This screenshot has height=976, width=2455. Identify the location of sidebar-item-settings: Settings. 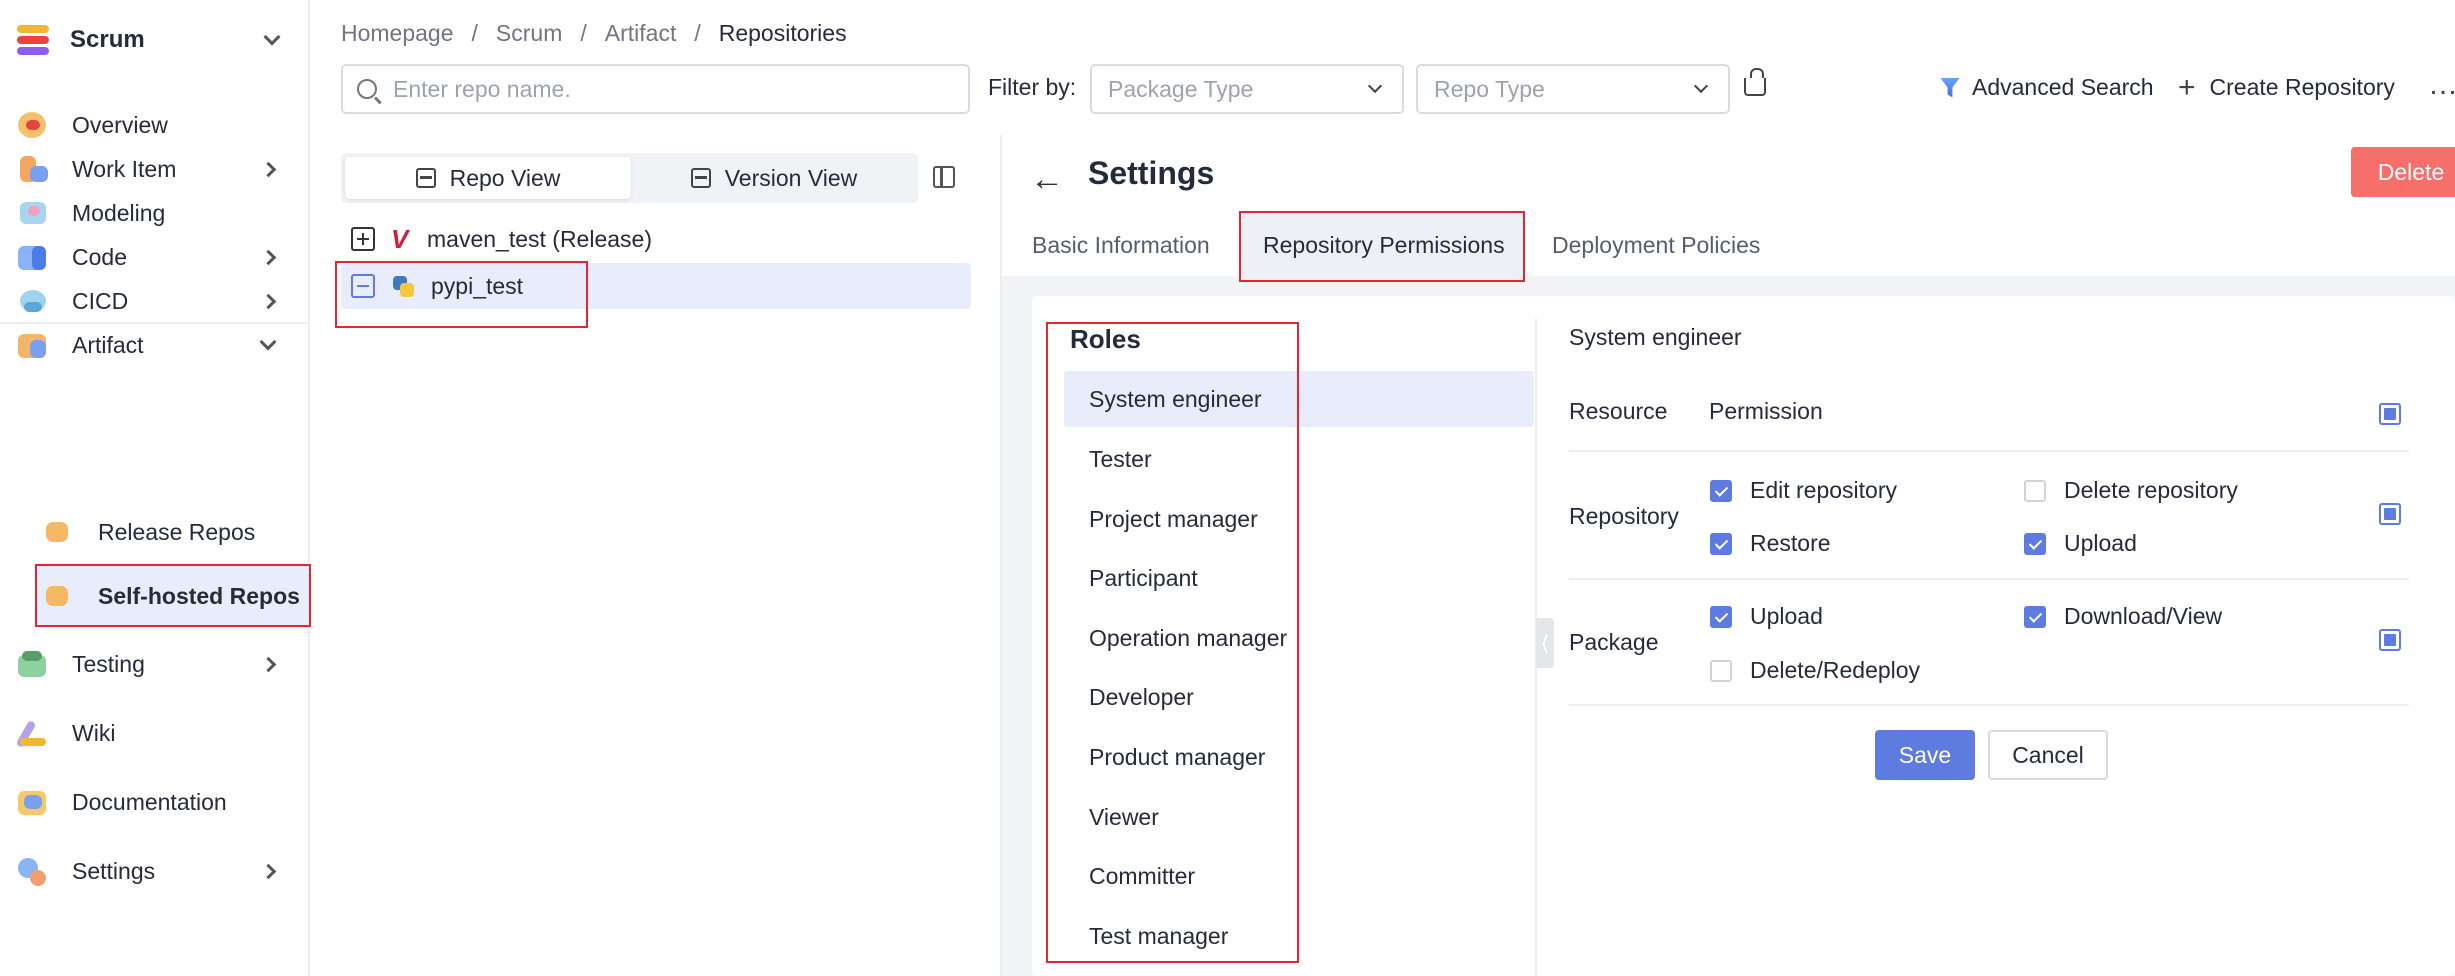
(154, 871).